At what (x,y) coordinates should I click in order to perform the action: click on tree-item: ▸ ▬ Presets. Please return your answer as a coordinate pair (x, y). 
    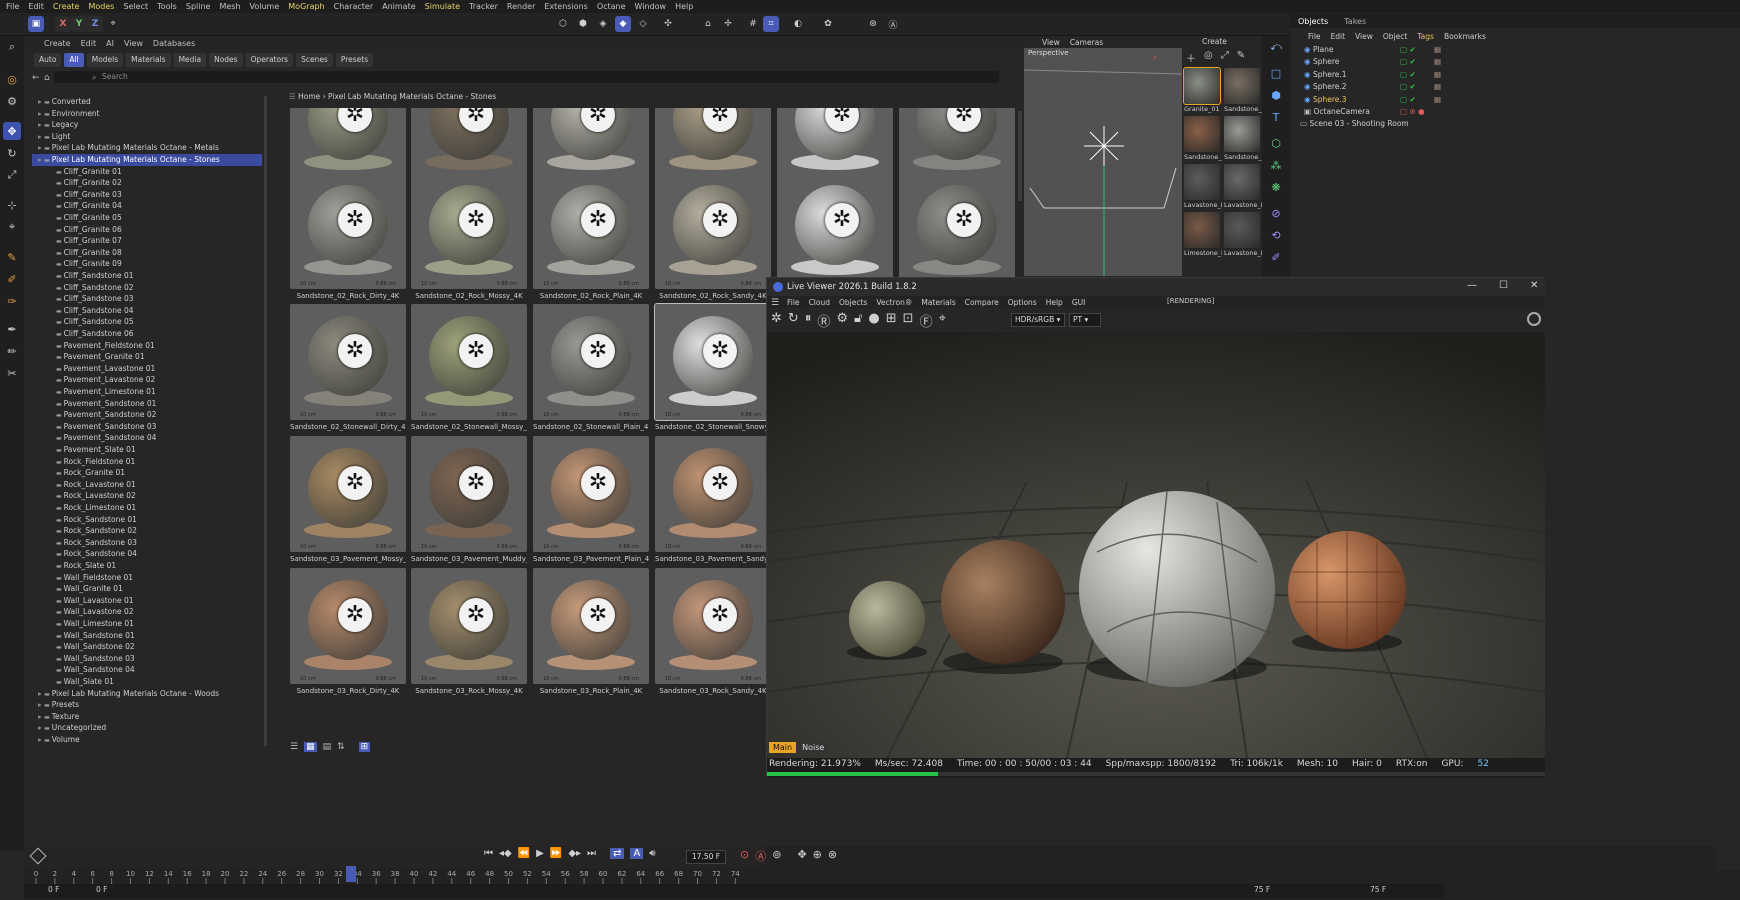
    Looking at the image, I should click on (58, 705).